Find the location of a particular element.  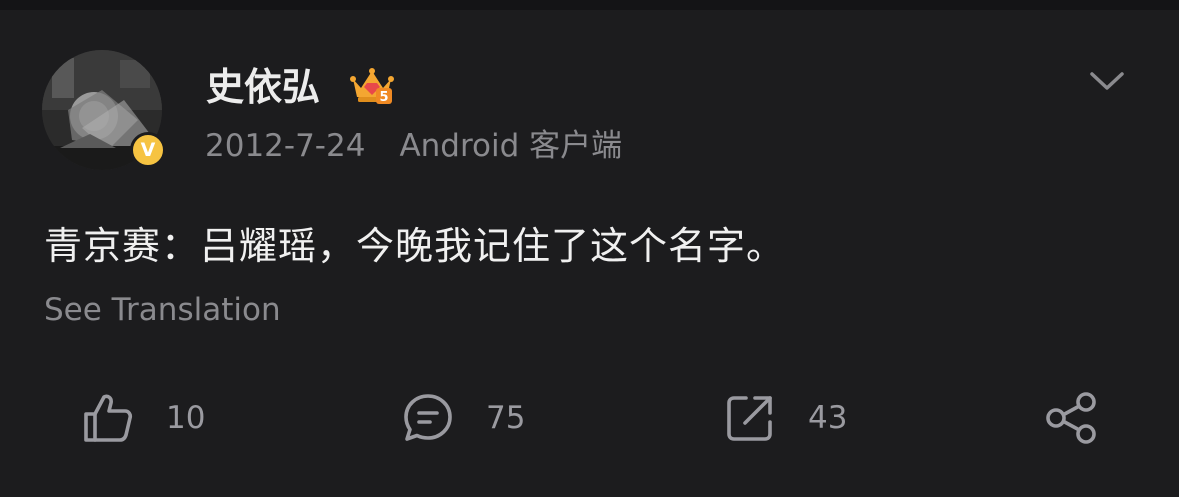

post-meta: 2012-7-24 Android 客户端 is located at coordinates (413, 146).